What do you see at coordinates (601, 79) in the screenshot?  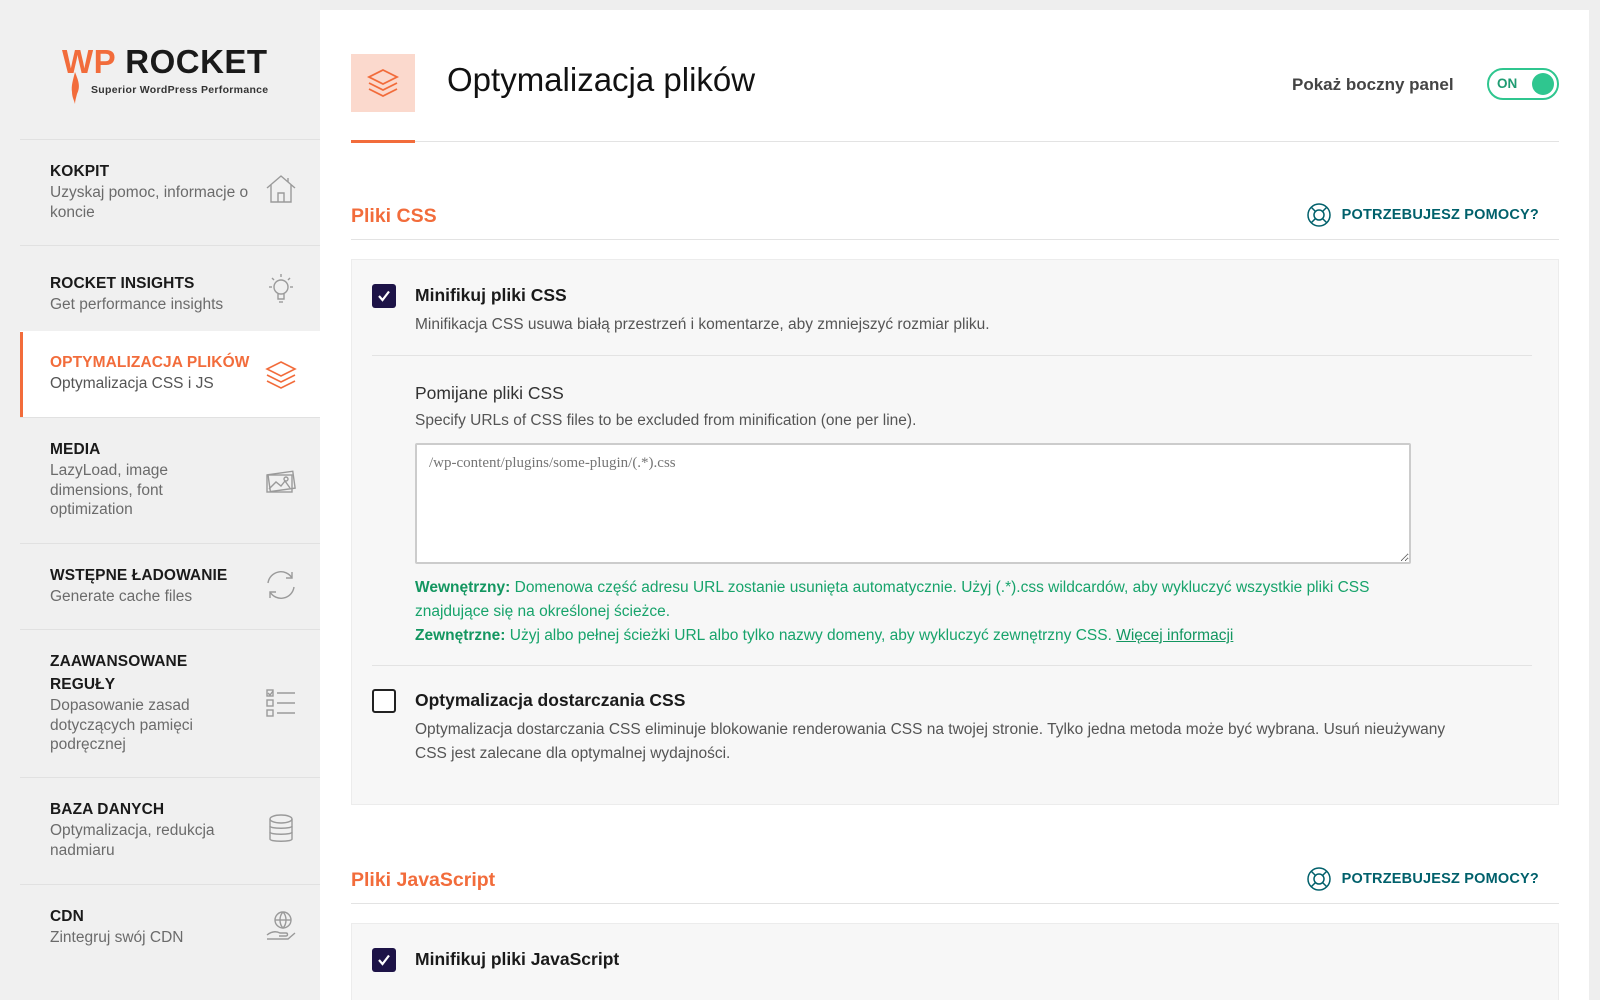 I see `page-title: Optymalizacja plików` at bounding box center [601, 79].